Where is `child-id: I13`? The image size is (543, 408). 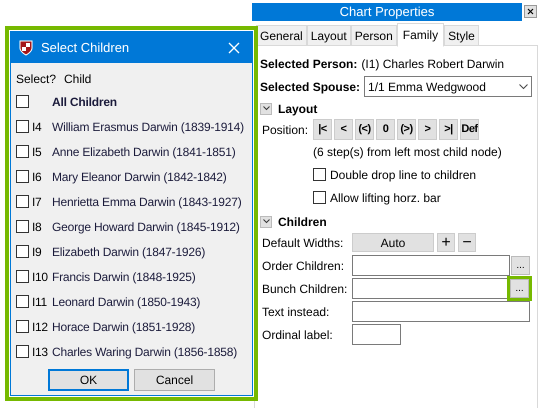
child-id: I13 is located at coordinates (40, 352).